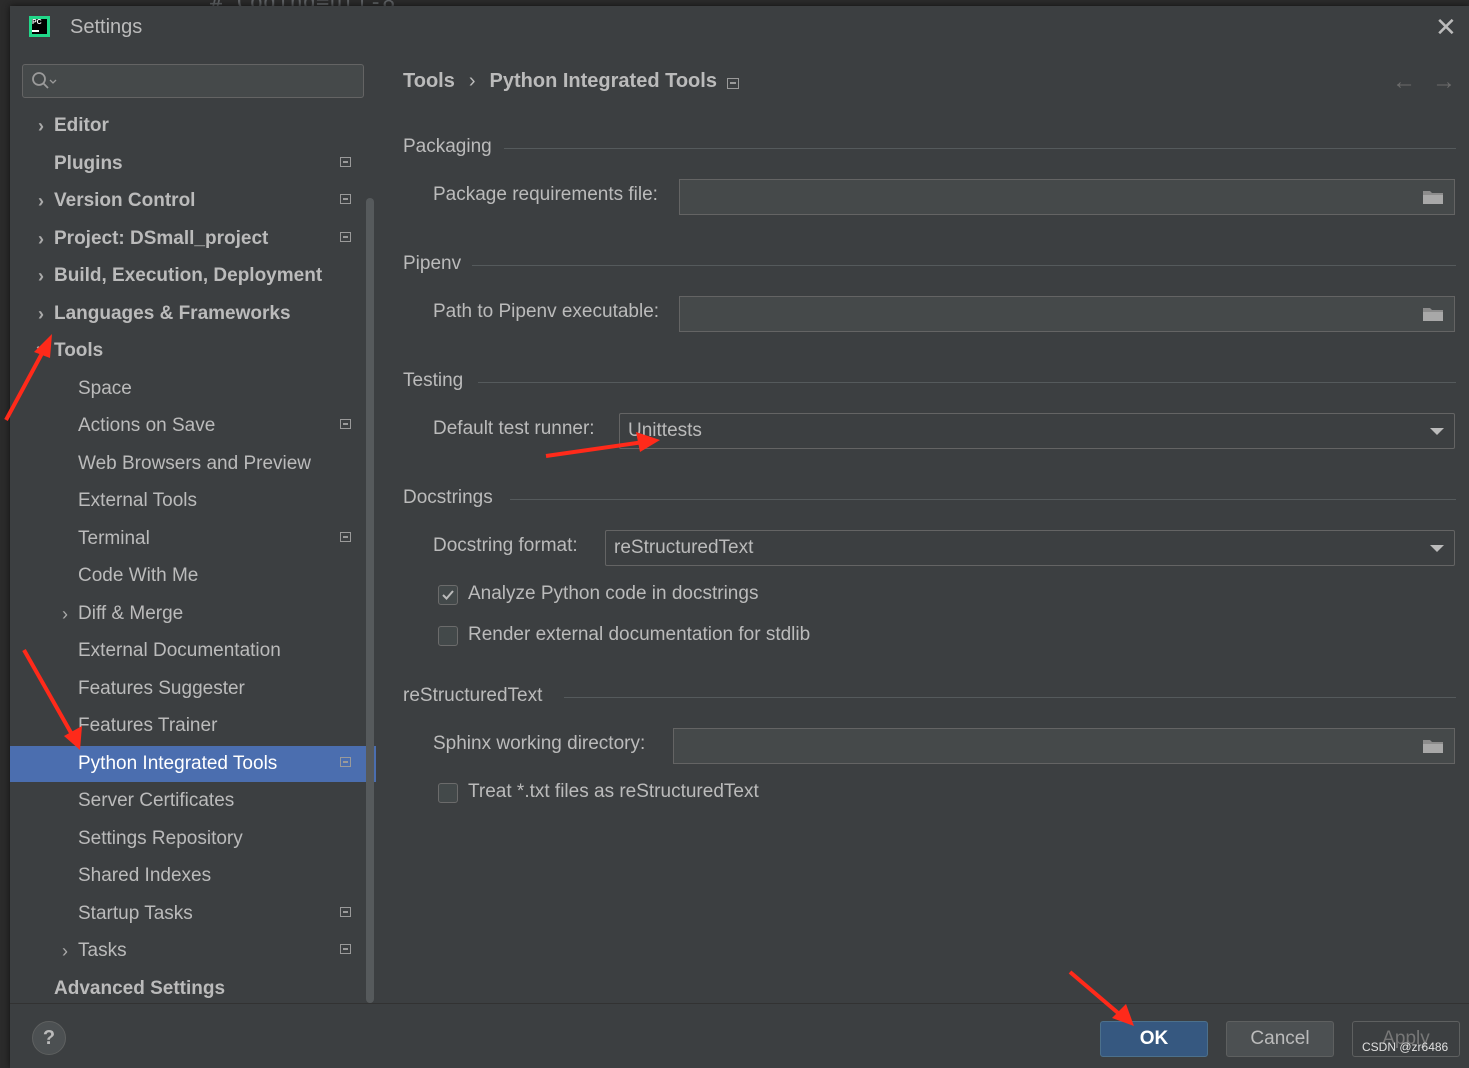 The image size is (1469, 1068). What do you see at coordinates (193, 539) in the screenshot?
I see `sidebar-item: Terminal` at bounding box center [193, 539].